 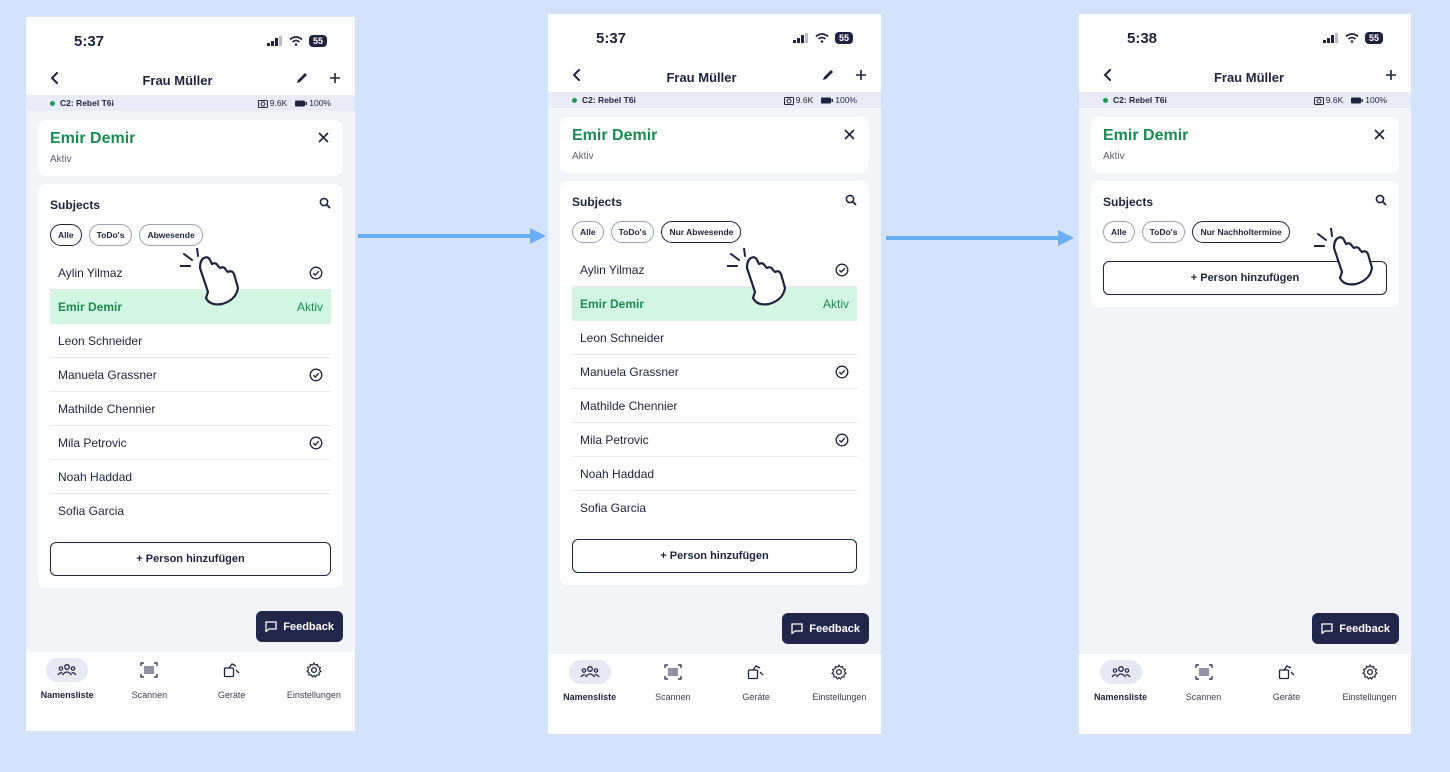 I want to click on subject-name: Noah Haddad, so click(x=95, y=476).